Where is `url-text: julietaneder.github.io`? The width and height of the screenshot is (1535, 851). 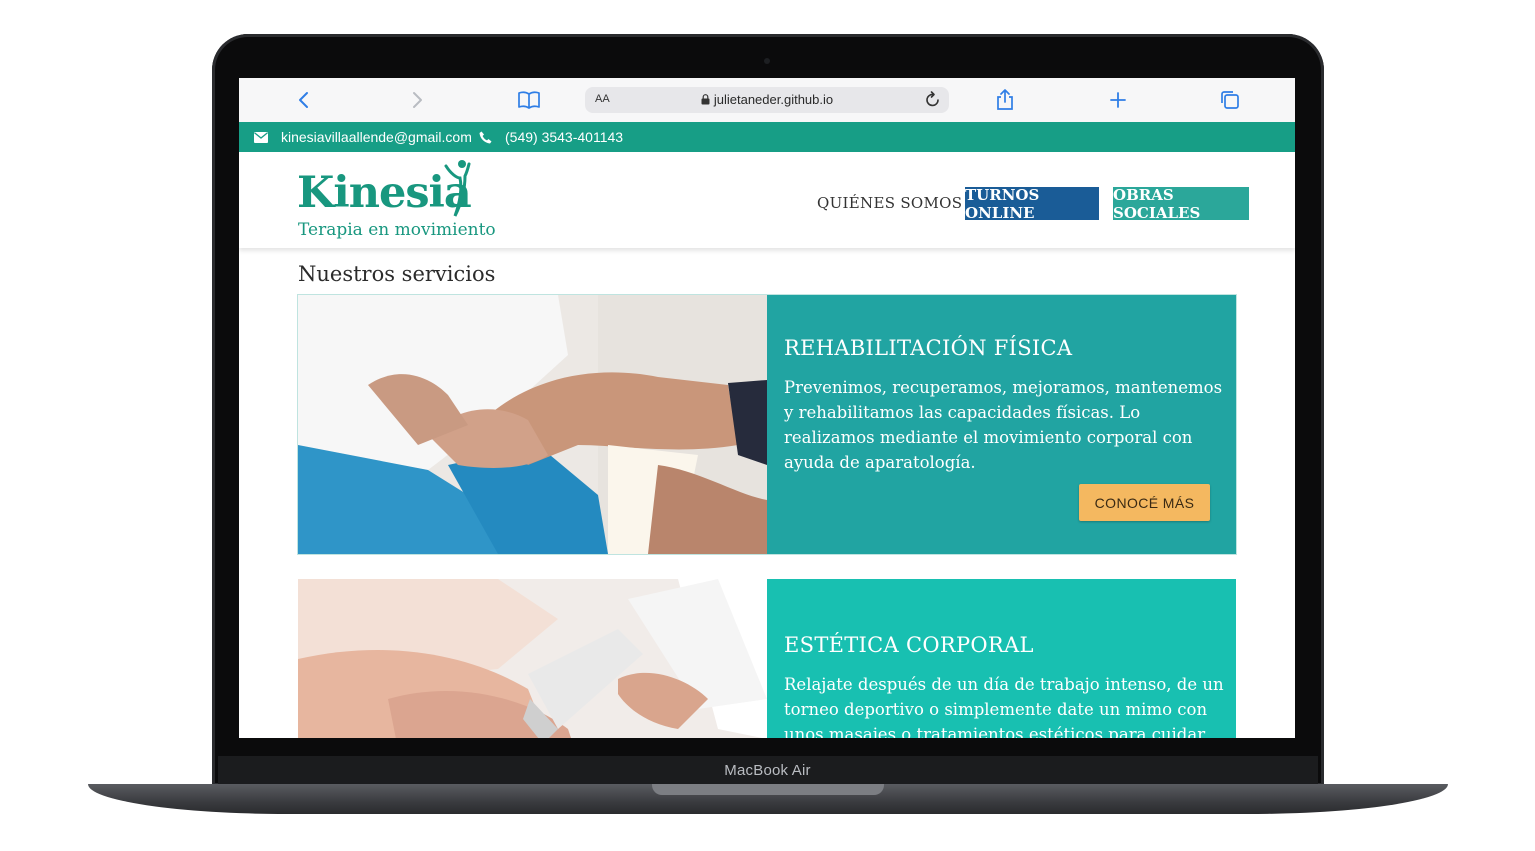 url-text: julietaneder.github.io is located at coordinates (773, 99).